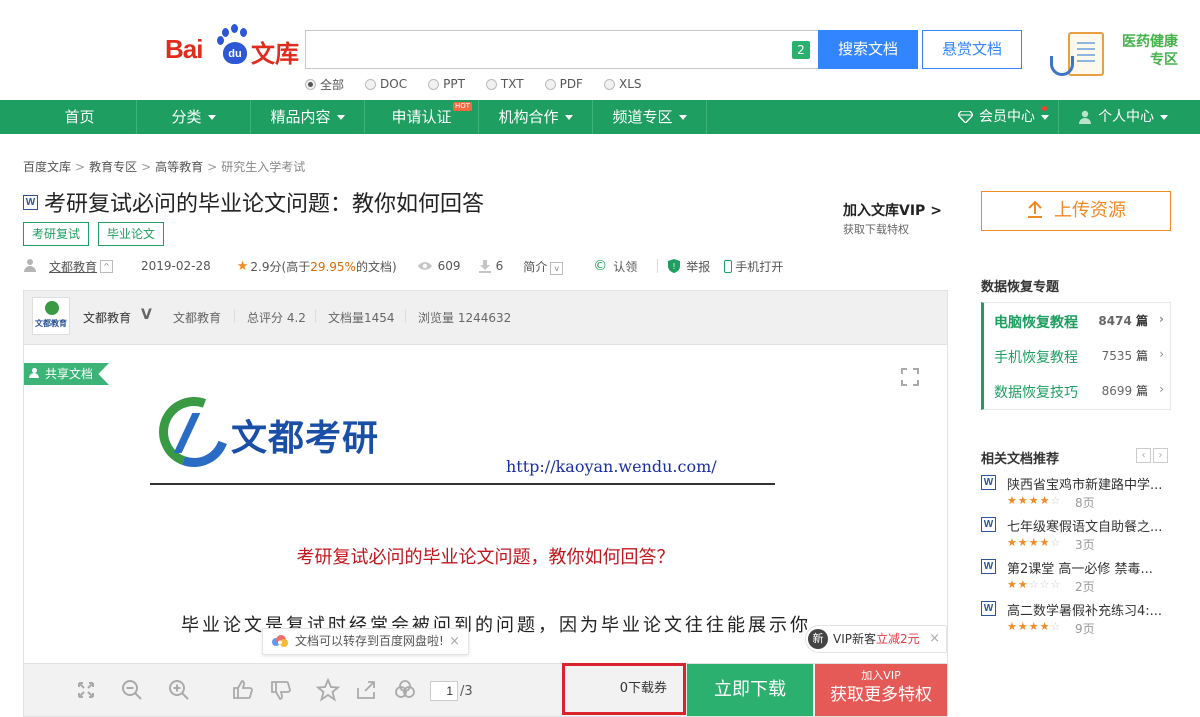 This screenshot has width=1200, height=717. I want to click on breadcrumb: 百度文库 > 教育专区 > 高等教育 > 研究生入学考试, so click(164, 166).